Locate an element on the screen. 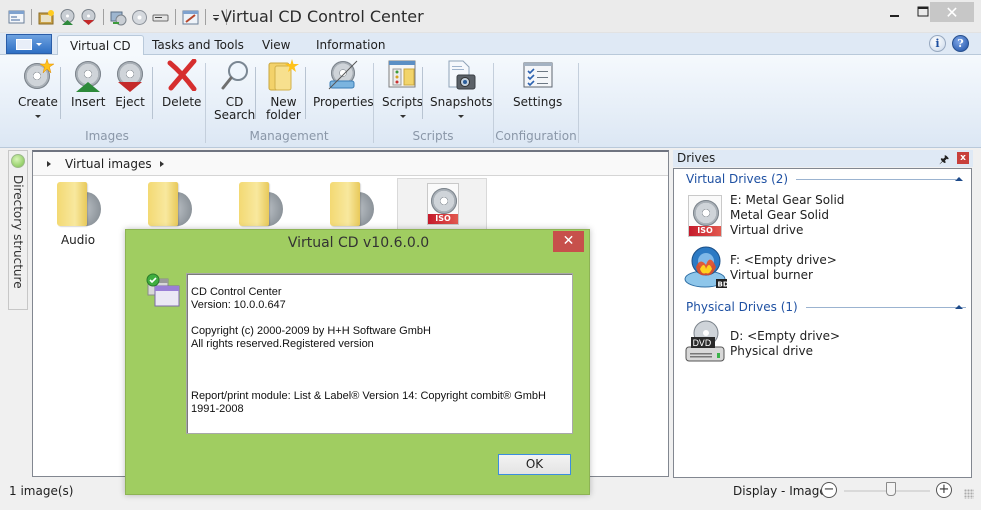  dialog-close-button: ✕ is located at coordinates (568, 241).